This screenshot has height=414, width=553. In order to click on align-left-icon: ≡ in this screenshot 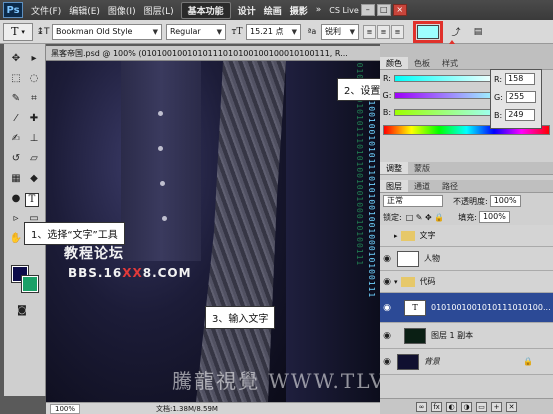, I will do `click(369, 31)`.